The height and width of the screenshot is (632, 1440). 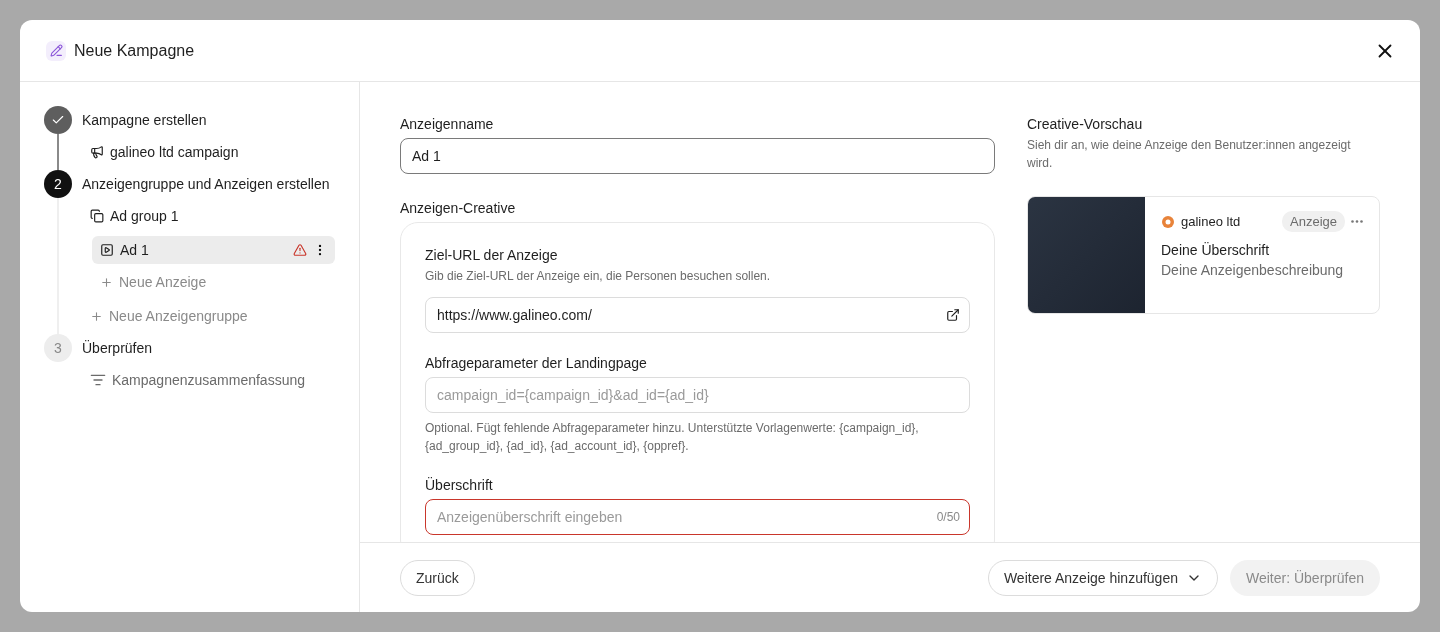 I want to click on field-label: Überschrift, so click(x=459, y=485).